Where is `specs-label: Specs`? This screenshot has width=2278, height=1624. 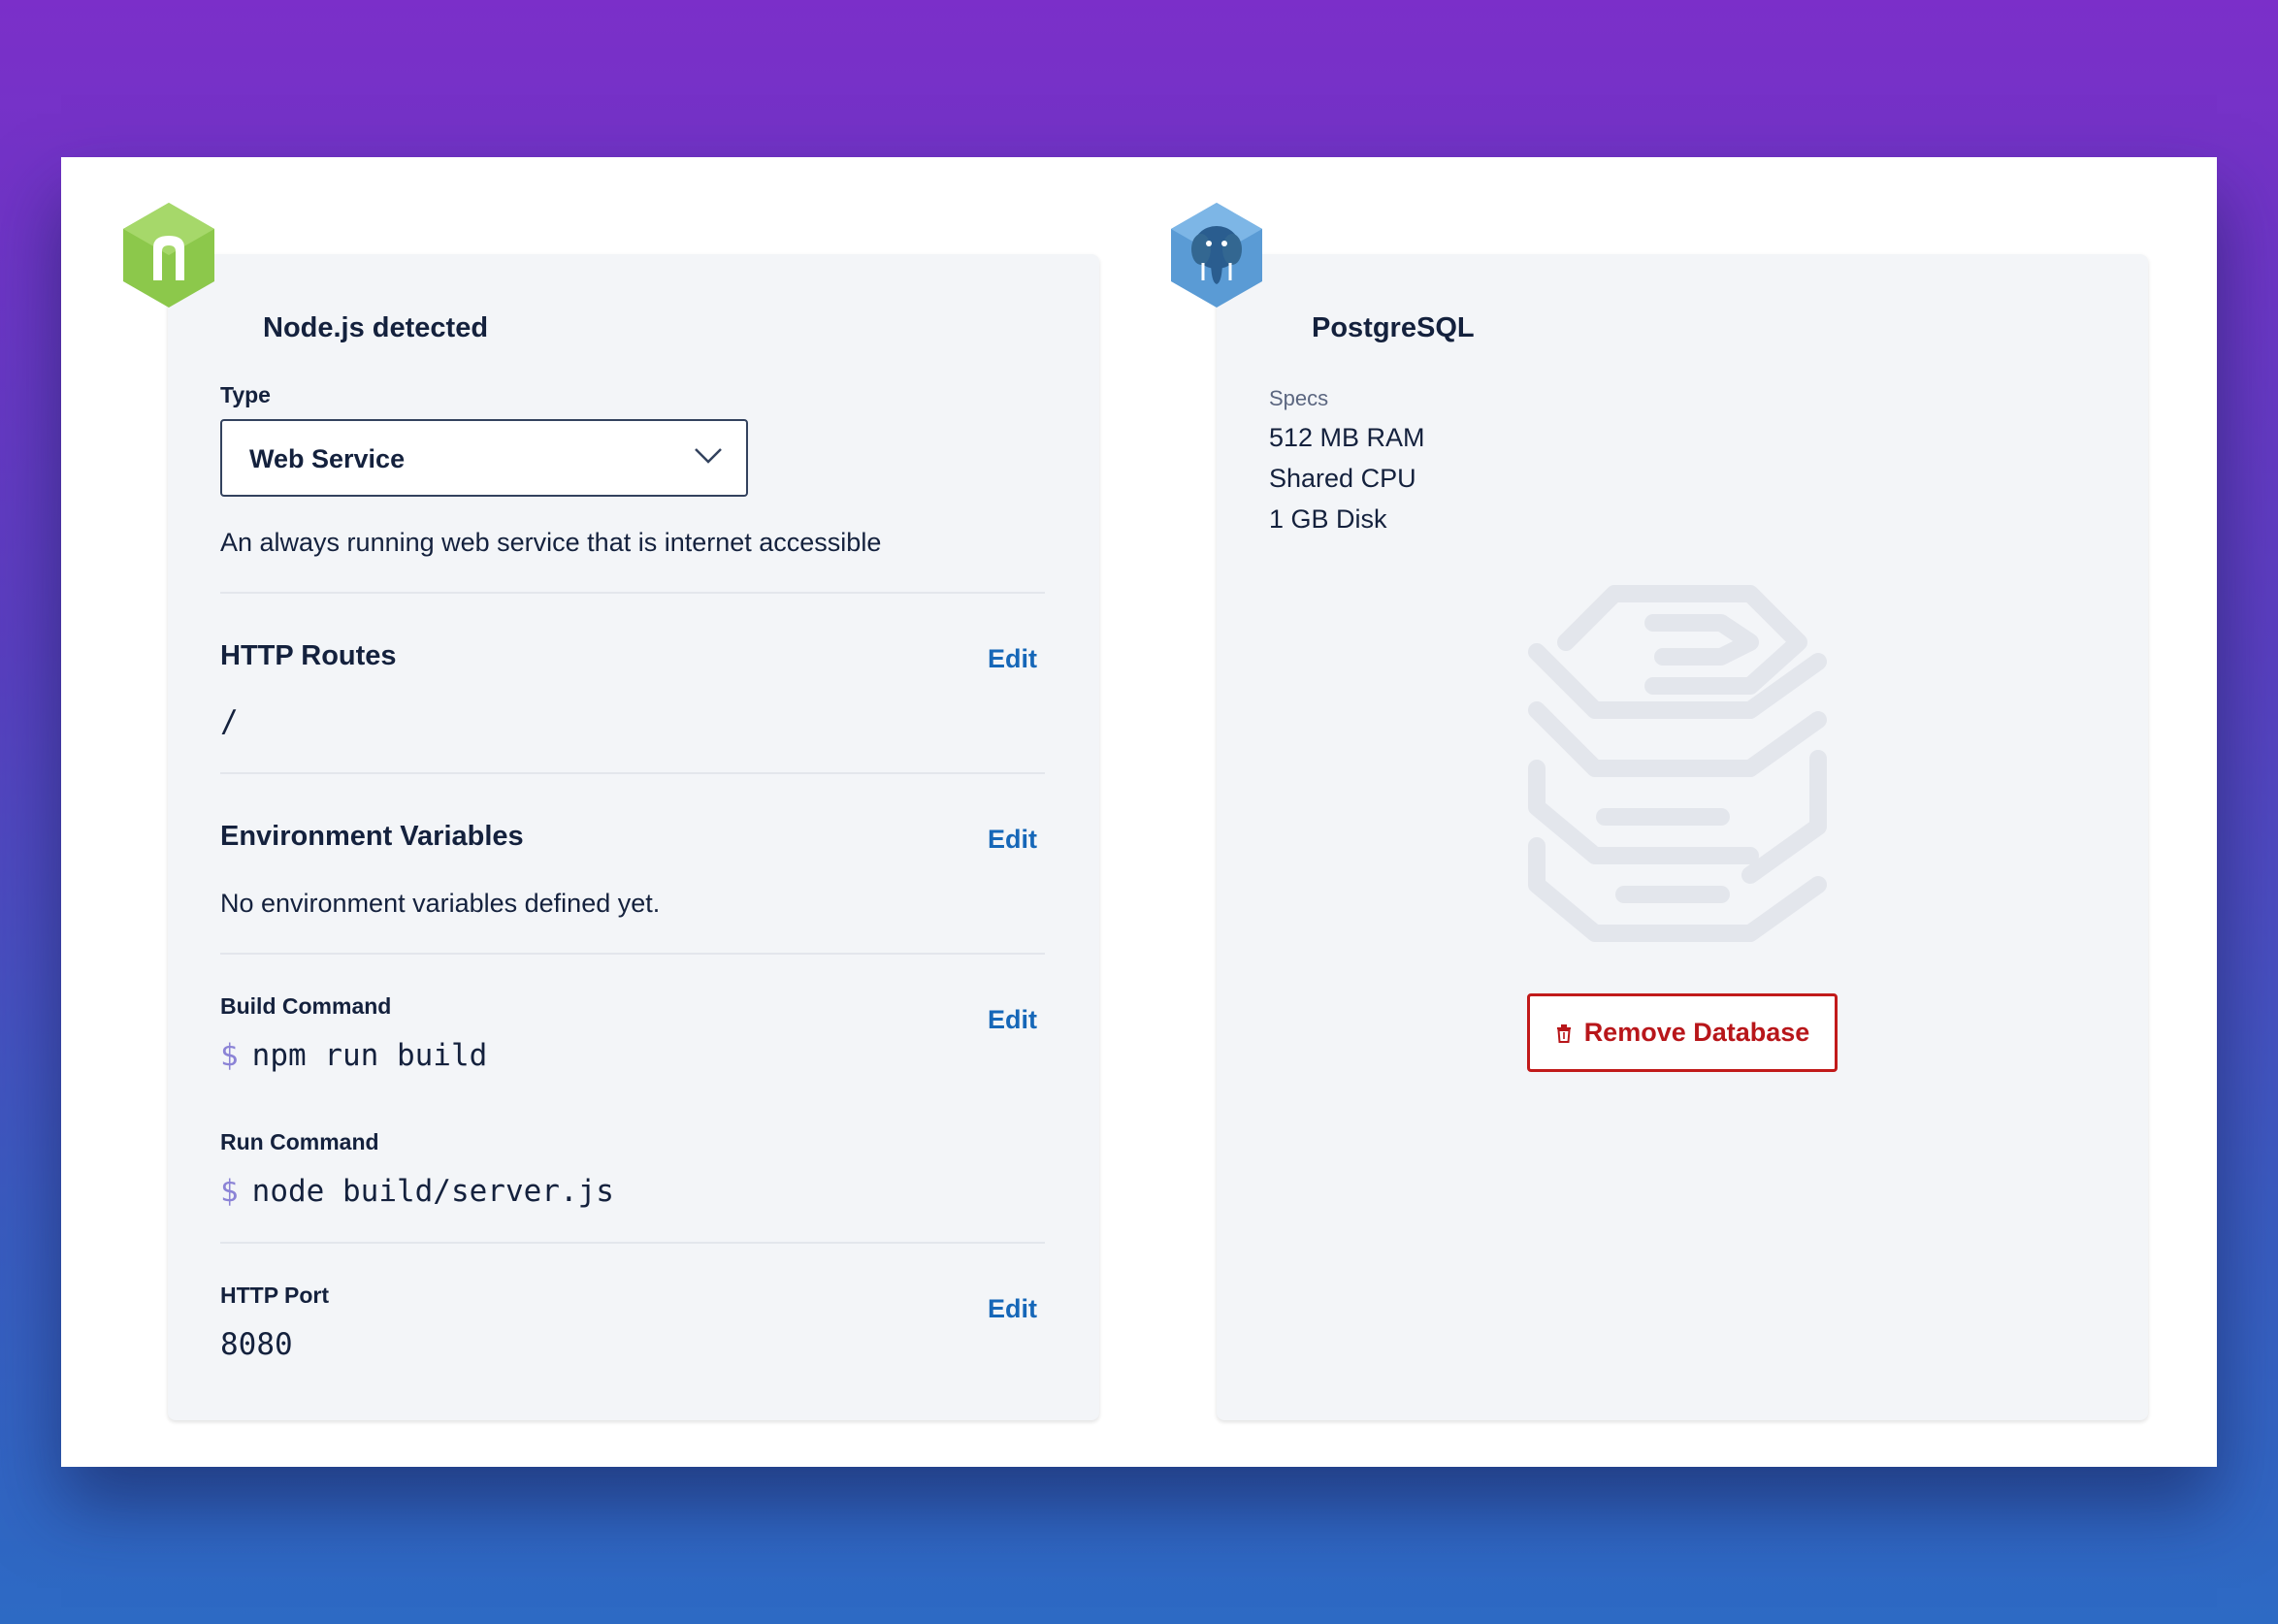 specs-label: Specs is located at coordinates (1299, 398).